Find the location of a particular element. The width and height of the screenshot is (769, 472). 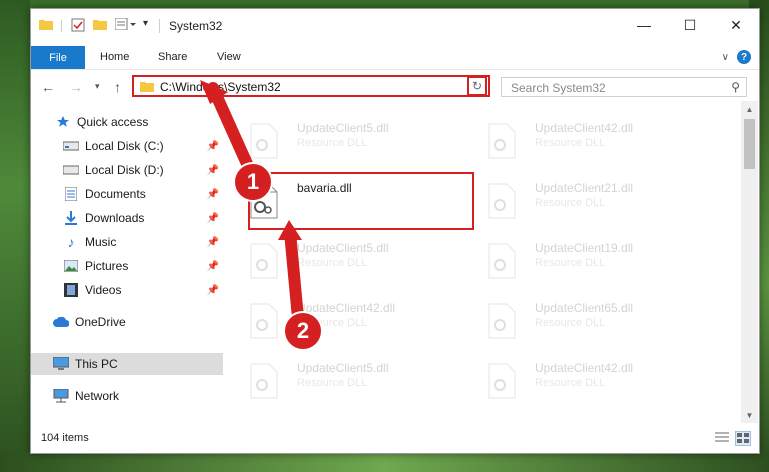

sidebar-item-label: Documents is located at coordinates (115, 194).